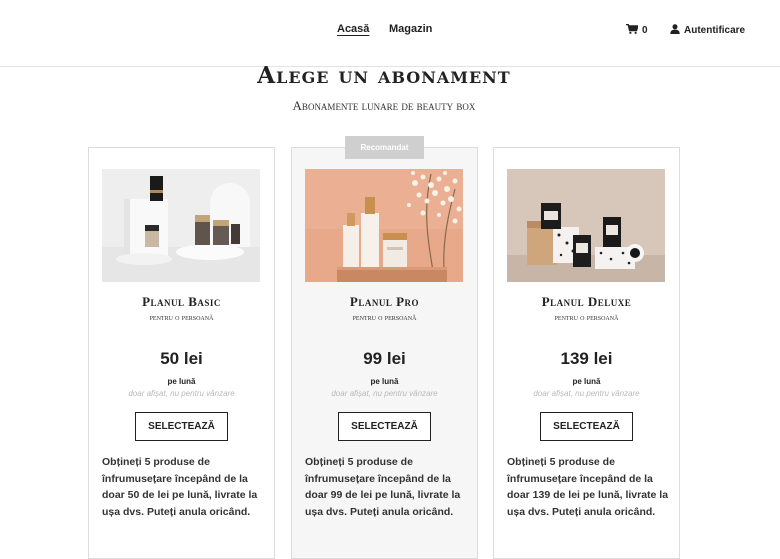 The image size is (780, 559). I want to click on plan-price: 139 lei, so click(586, 358).